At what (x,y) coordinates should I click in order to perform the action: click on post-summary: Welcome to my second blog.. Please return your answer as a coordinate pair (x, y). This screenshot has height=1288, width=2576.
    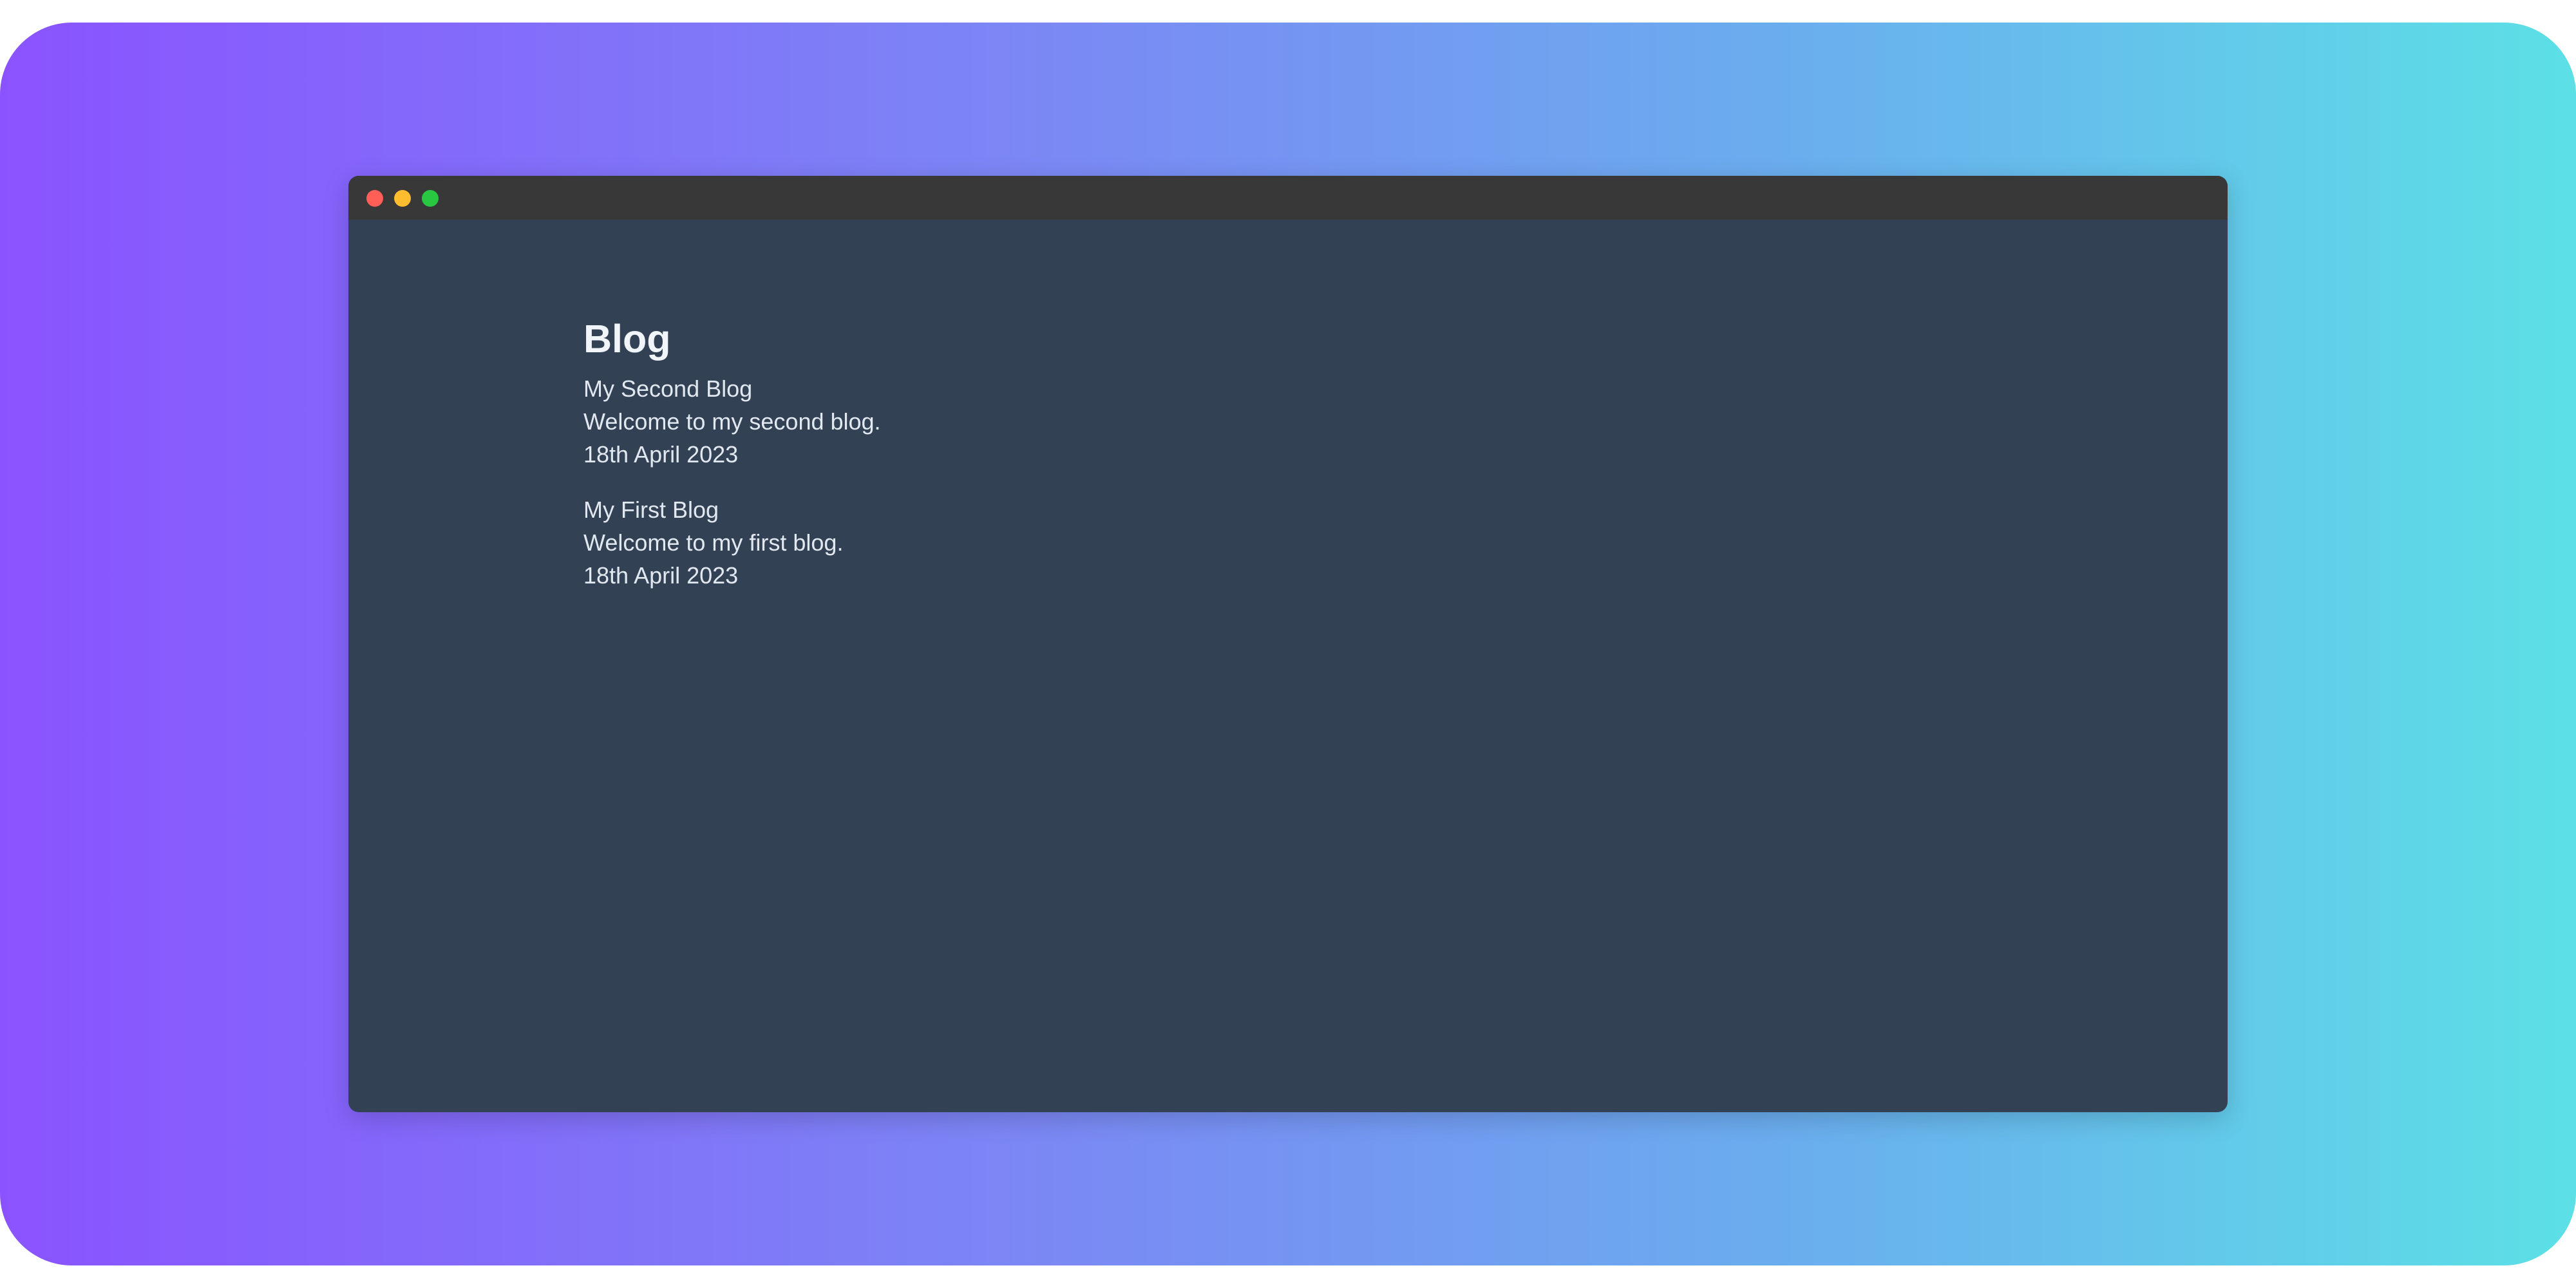
    Looking at the image, I should click on (732, 421).